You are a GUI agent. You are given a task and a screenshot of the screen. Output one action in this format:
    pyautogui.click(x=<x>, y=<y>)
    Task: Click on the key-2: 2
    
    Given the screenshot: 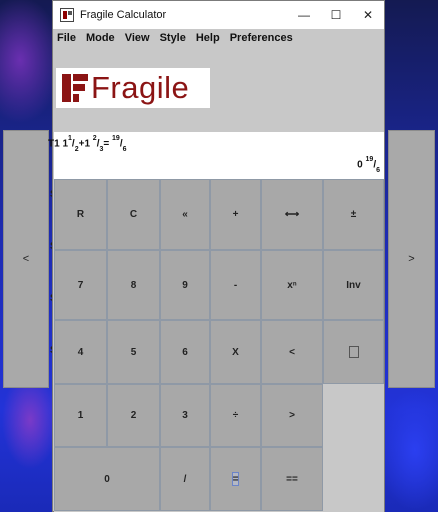 What is the action you would take?
    pyautogui.click(x=133, y=415)
    